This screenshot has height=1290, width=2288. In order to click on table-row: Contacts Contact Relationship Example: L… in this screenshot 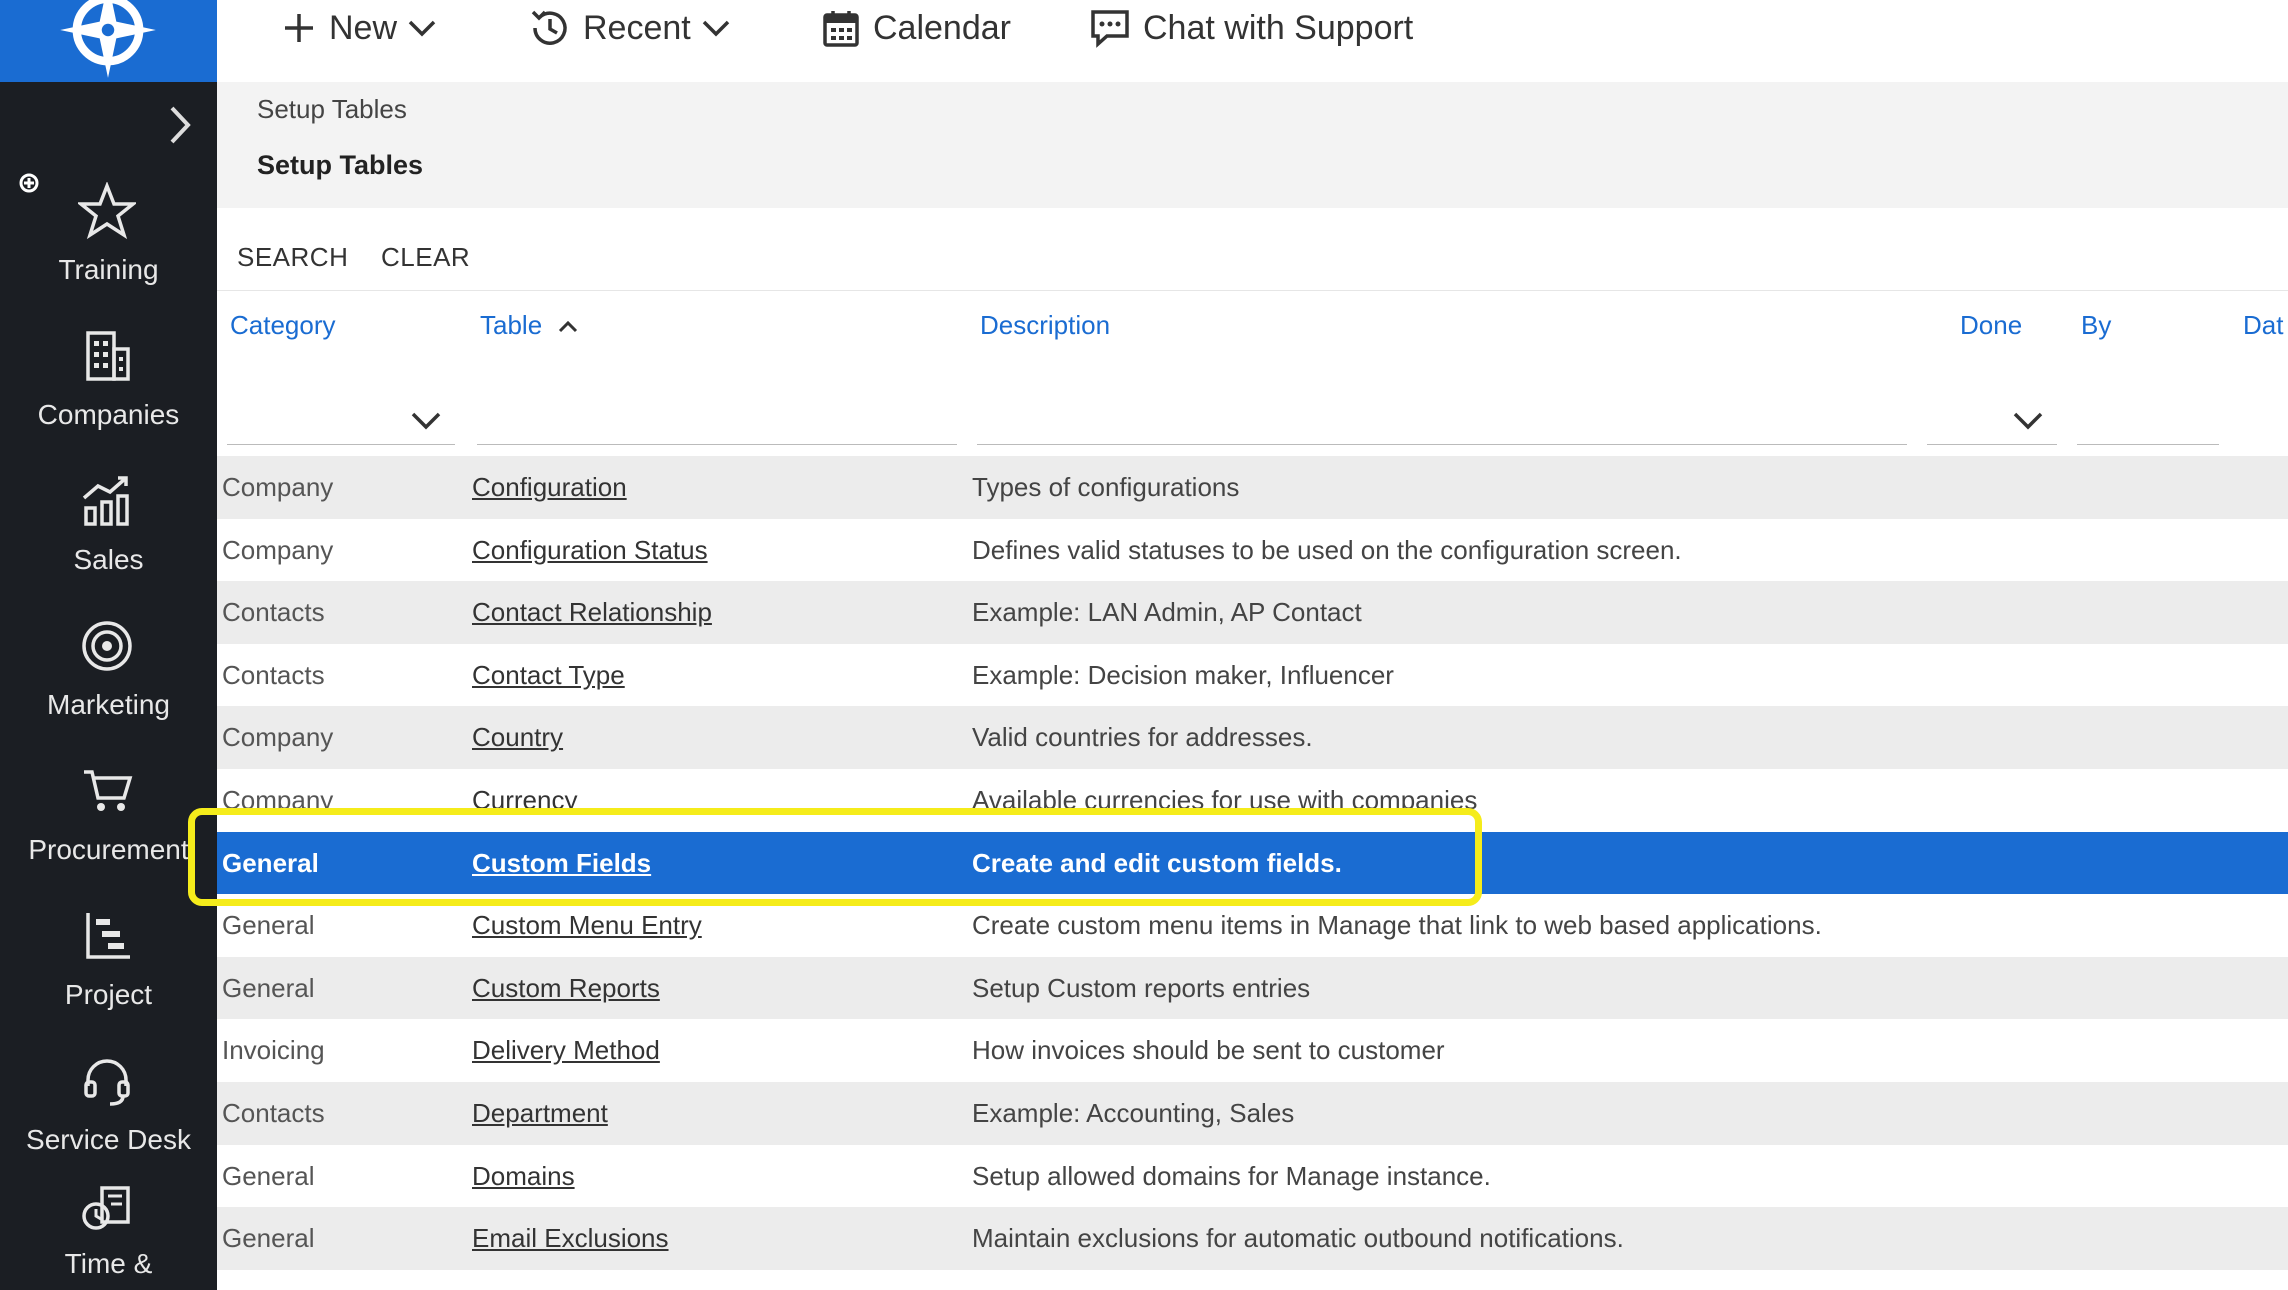, I will do `click(1252, 612)`.